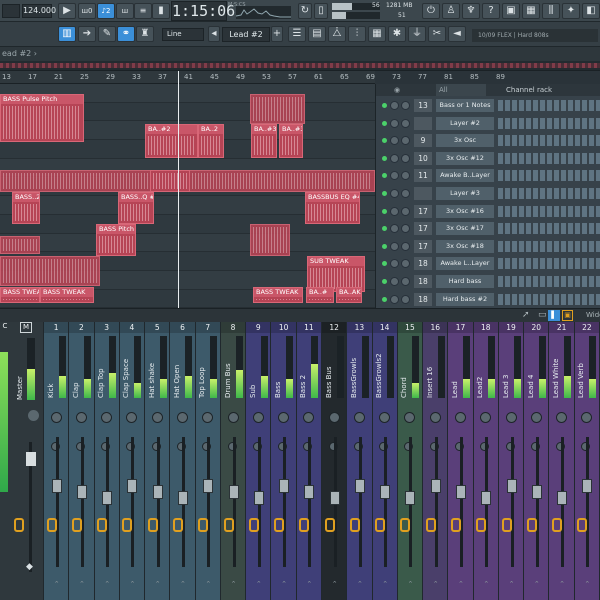  What do you see at coordinates (349, 295) in the screenshot?
I see `playlist-clip: BA..AK` at bounding box center [349, 295].